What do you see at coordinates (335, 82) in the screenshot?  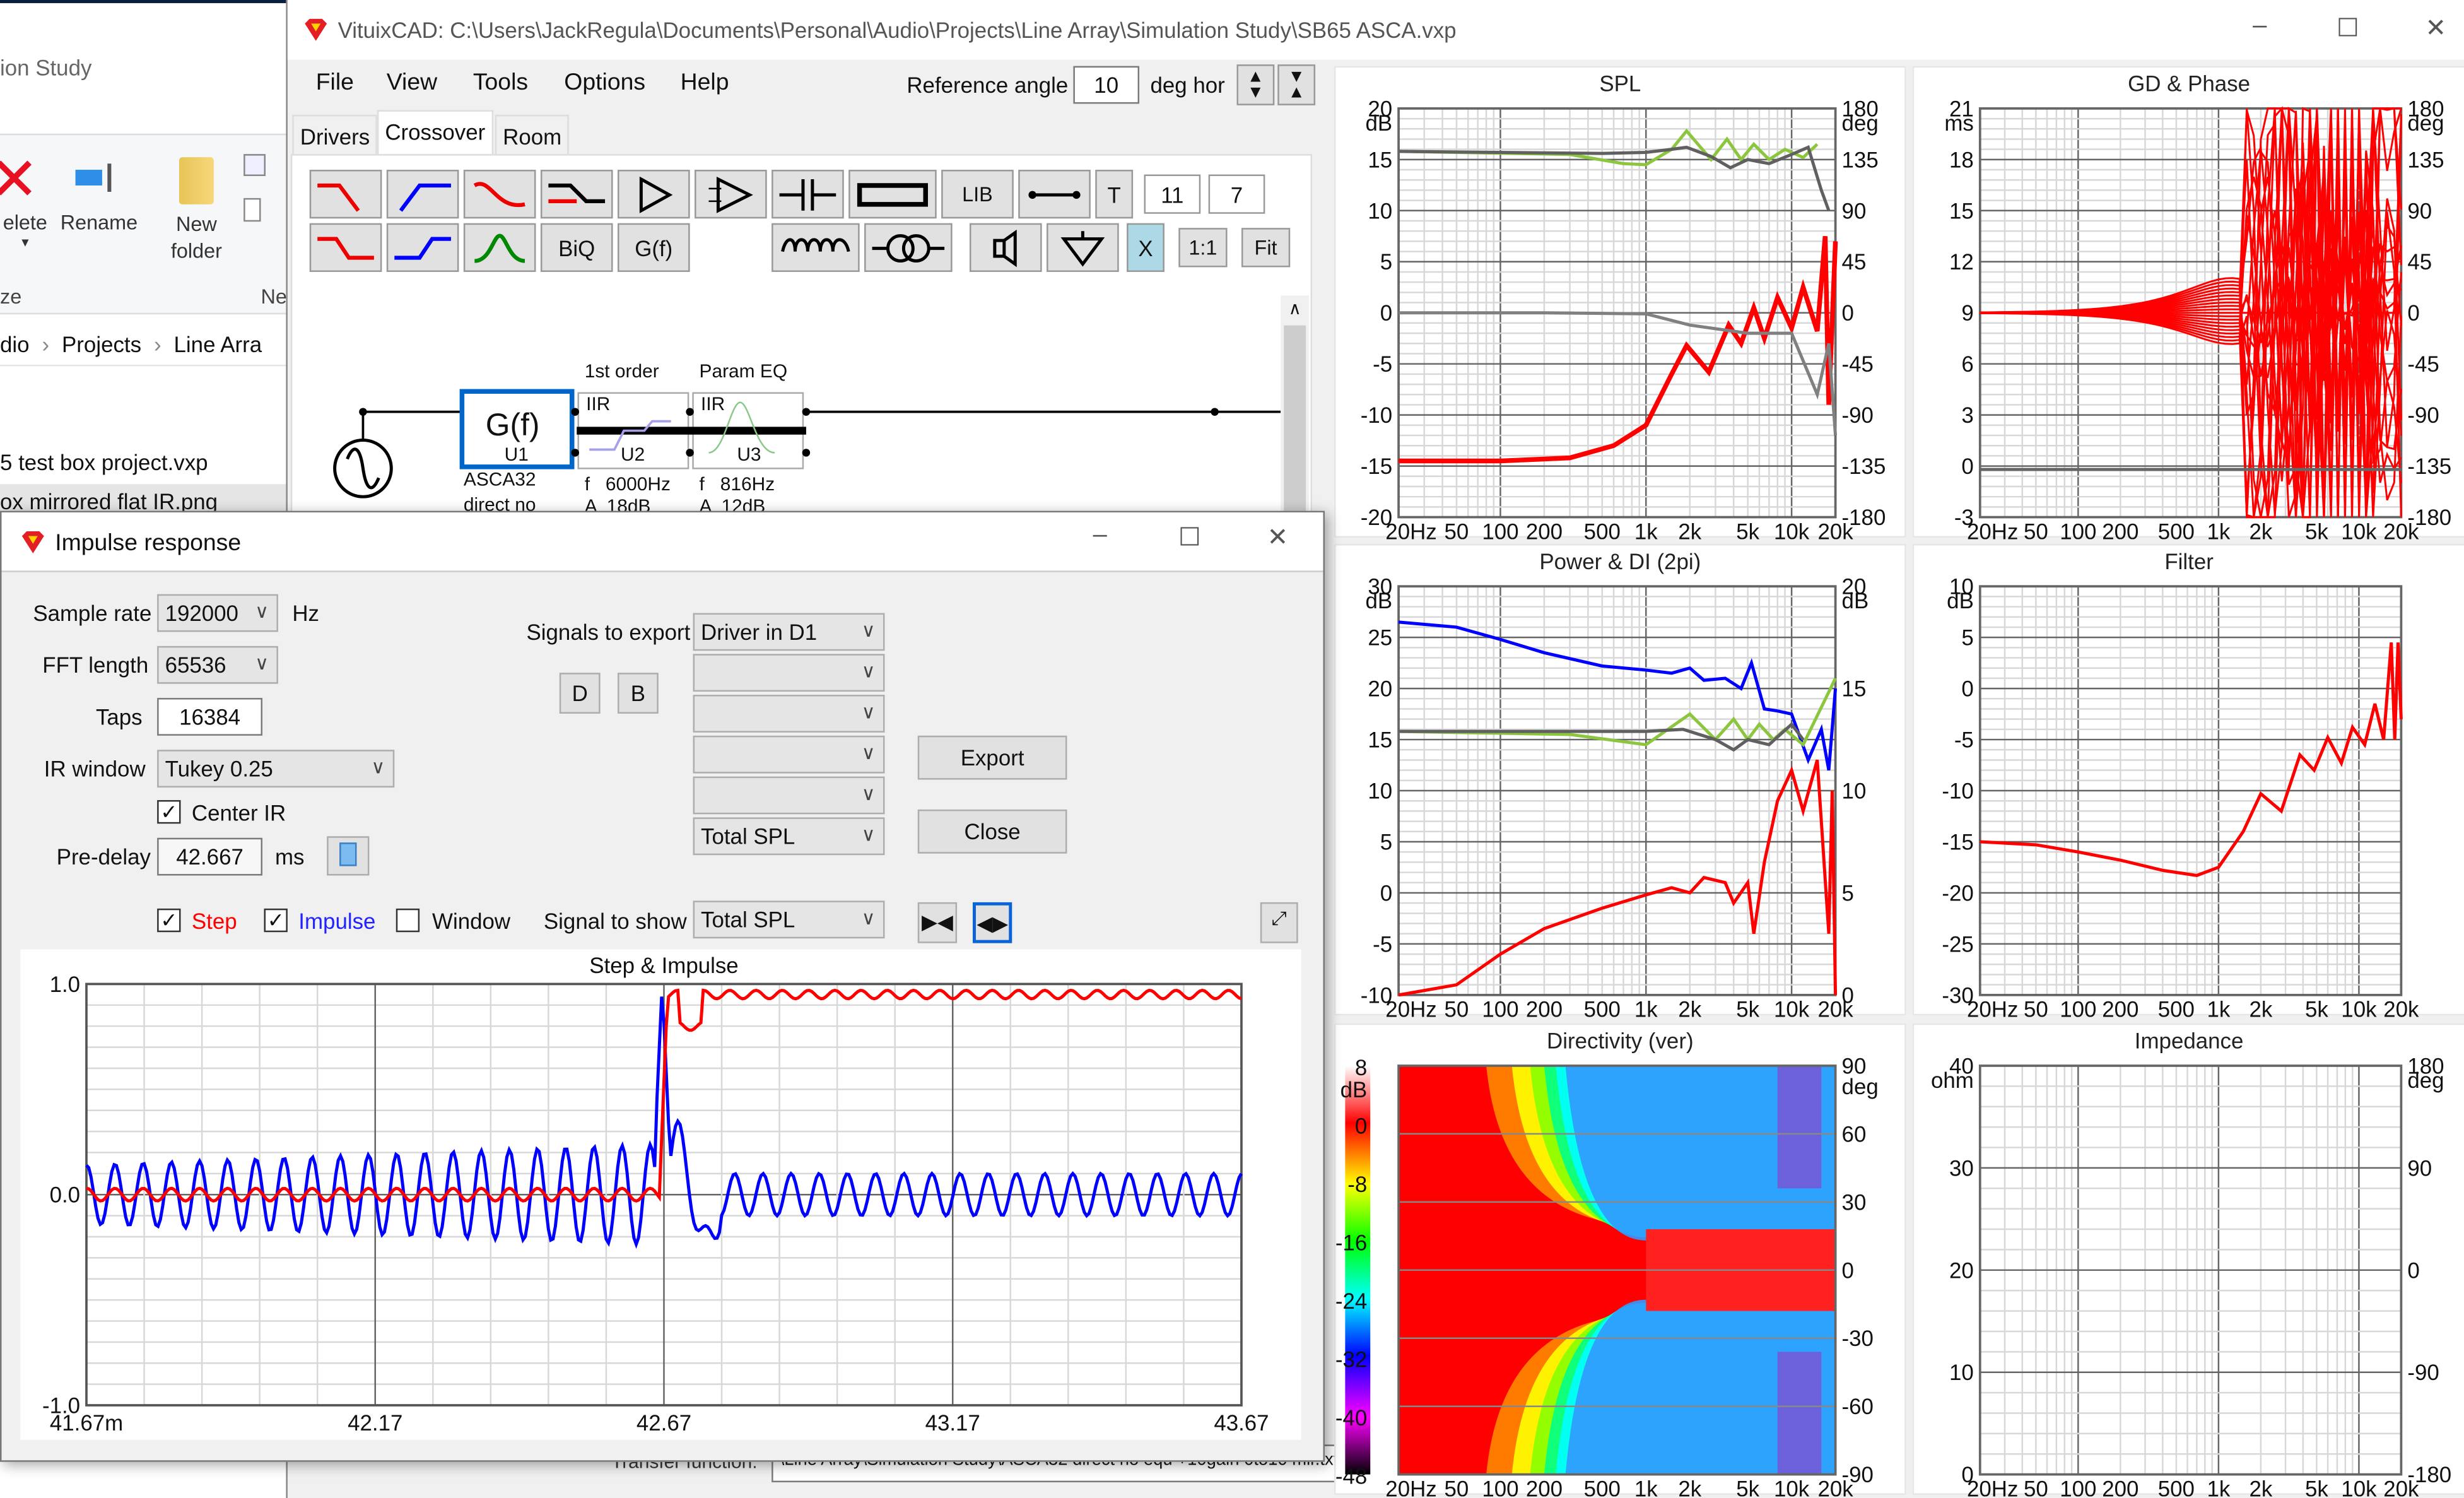 I see `menu-file: File` at bounding box center [335, 82].